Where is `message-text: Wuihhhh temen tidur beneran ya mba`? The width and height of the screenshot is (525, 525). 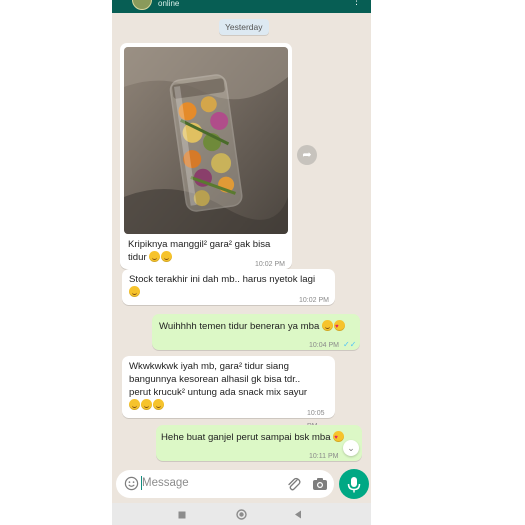
message-text: Wuihhhh temen tidur beneran ya mba is located at coordinates (252, 327).